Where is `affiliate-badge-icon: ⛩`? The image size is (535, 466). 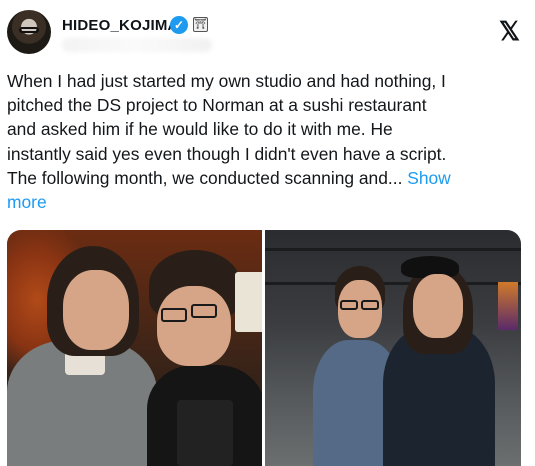
affiliate-badge-icon: ⛩ is located at coordinates (200, 24).